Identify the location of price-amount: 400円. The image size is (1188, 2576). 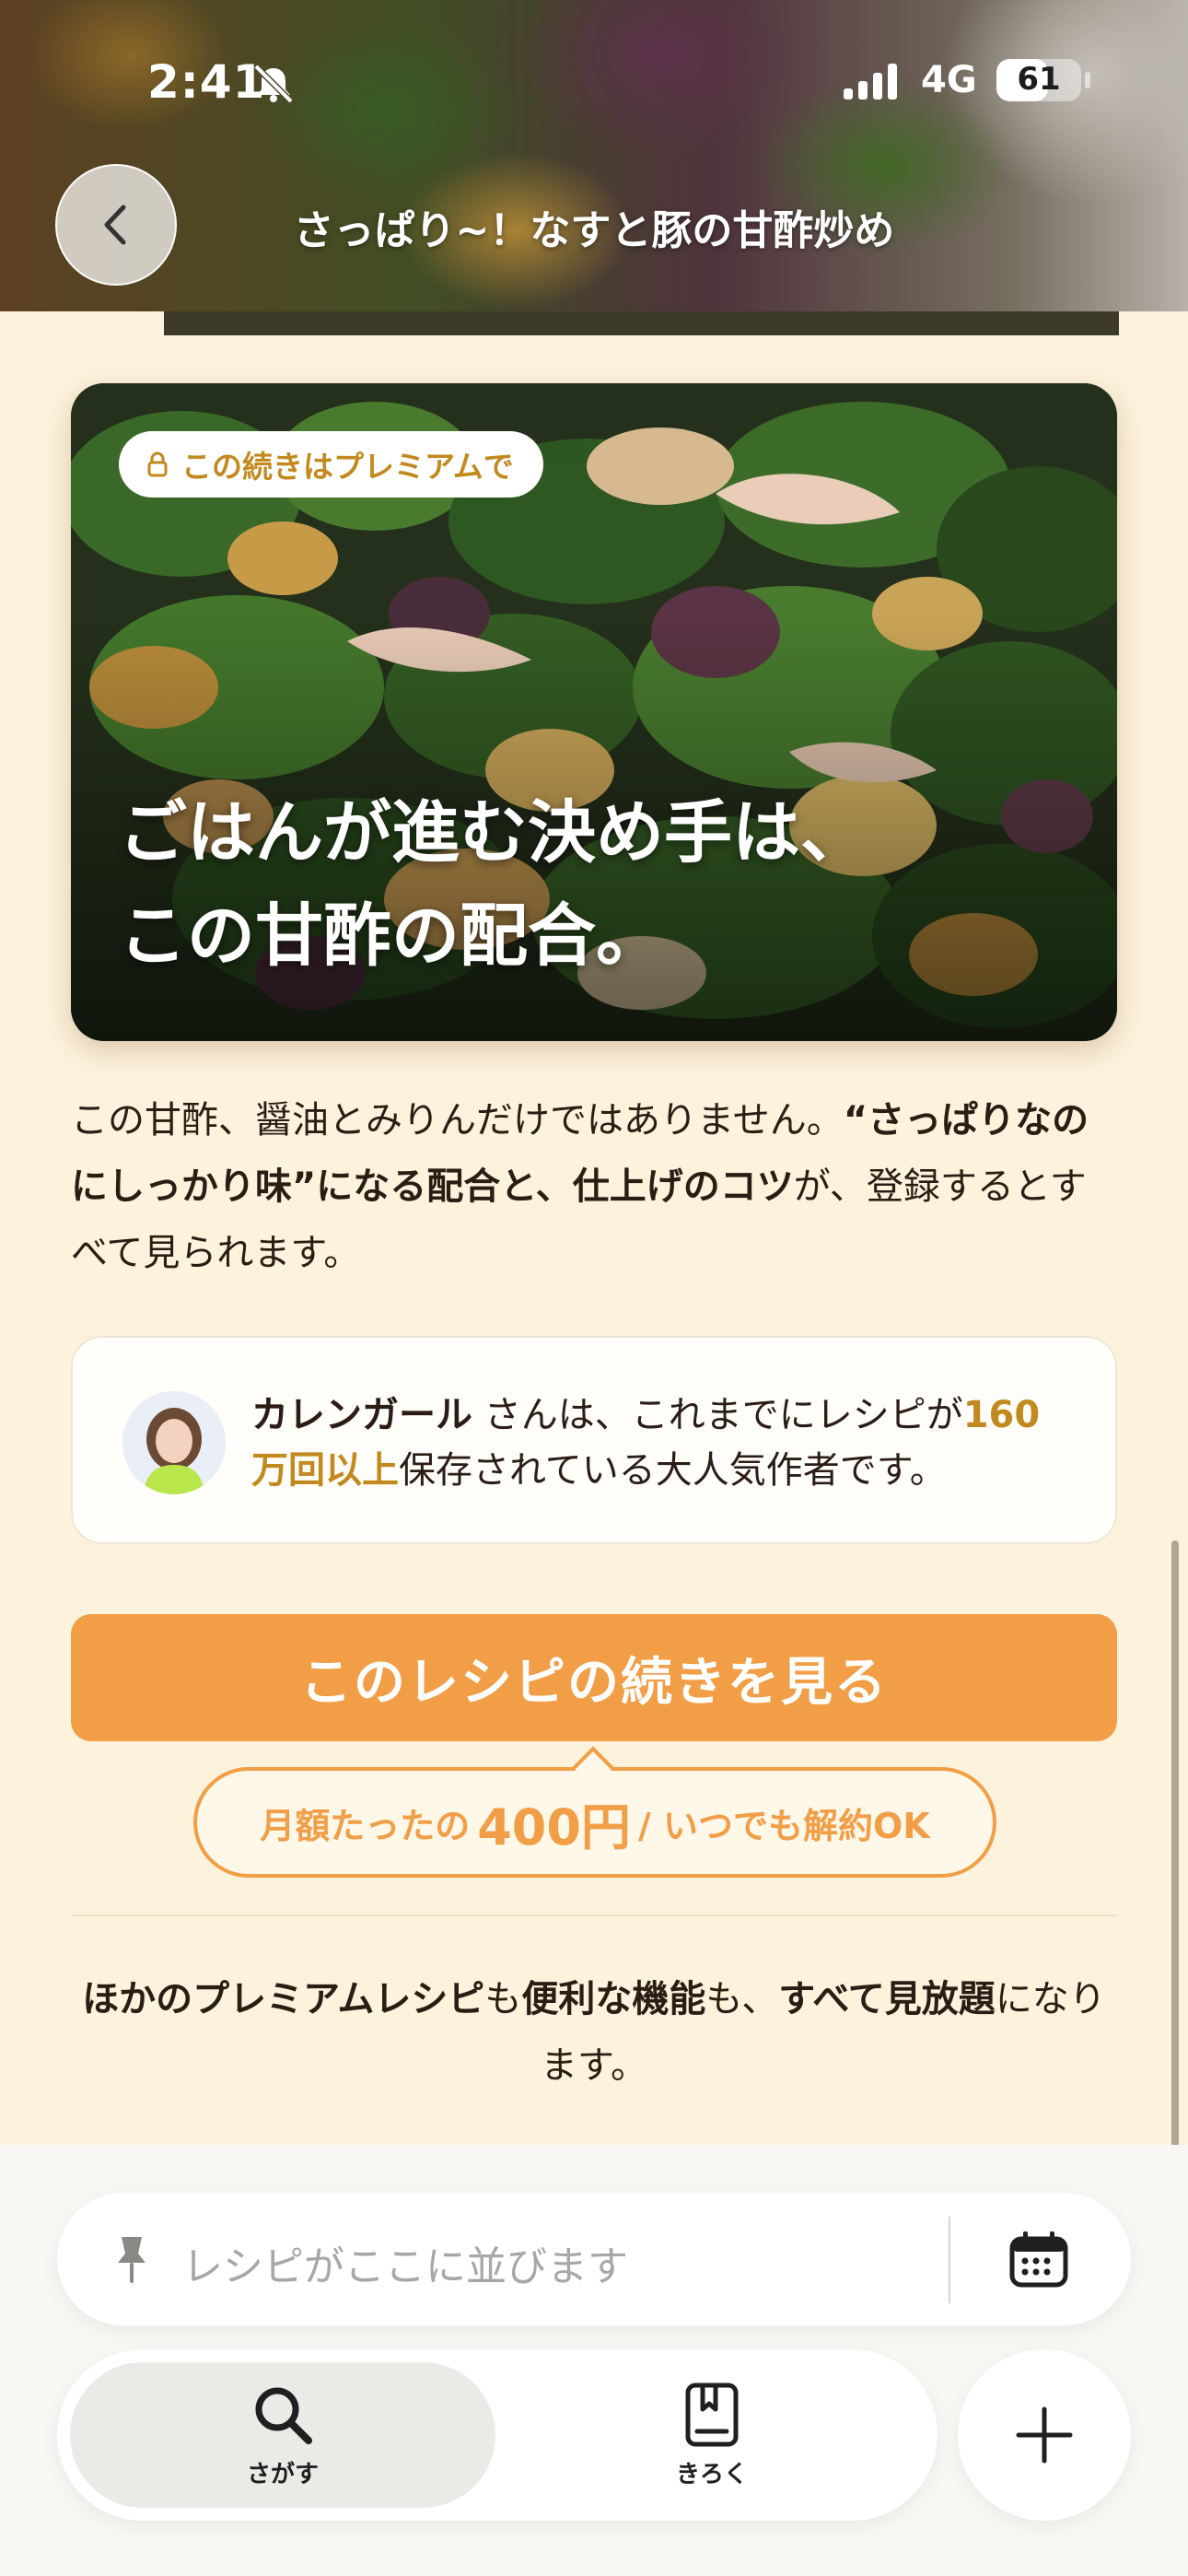
(554, 1826).